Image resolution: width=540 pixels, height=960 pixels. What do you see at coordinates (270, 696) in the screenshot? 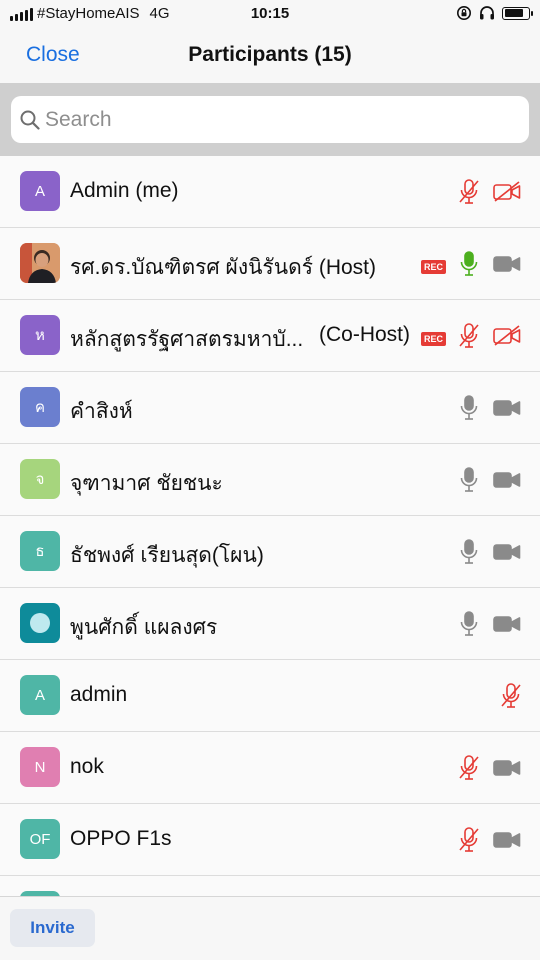
I see `participant-row: Aadmin` at bounding box center [270, 696].